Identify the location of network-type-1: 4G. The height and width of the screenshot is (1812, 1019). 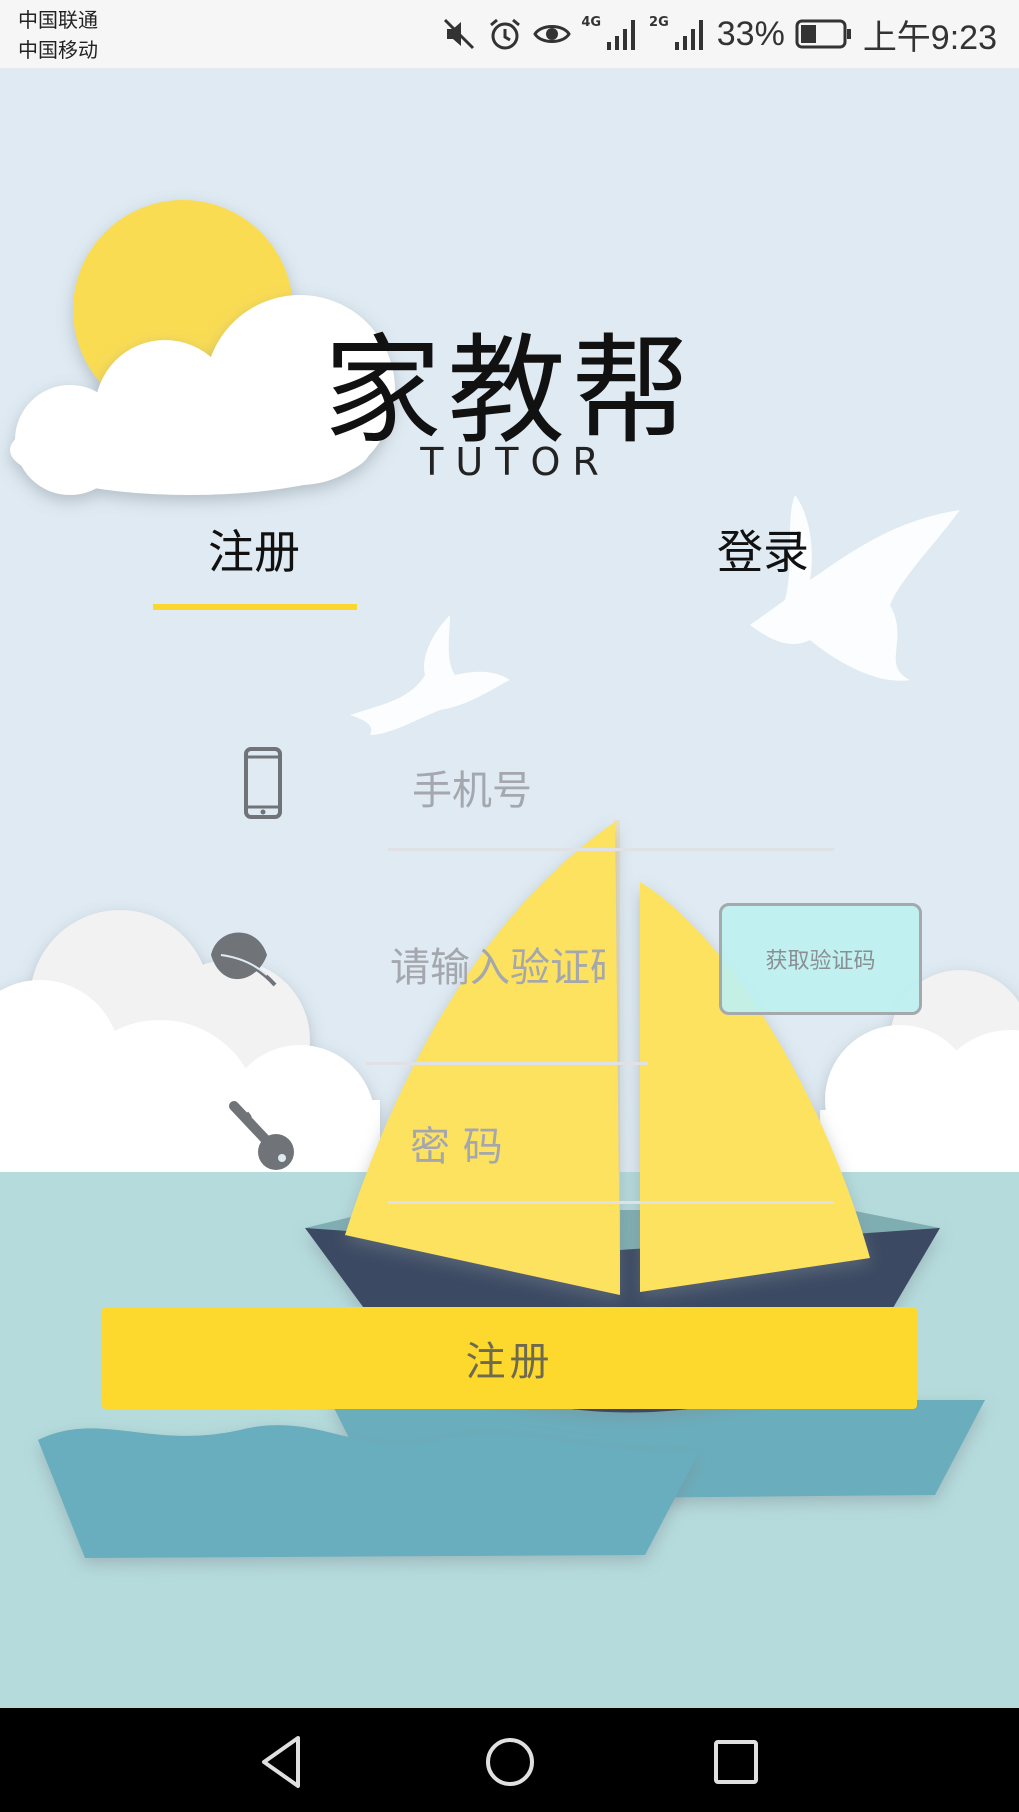
(591, 22).